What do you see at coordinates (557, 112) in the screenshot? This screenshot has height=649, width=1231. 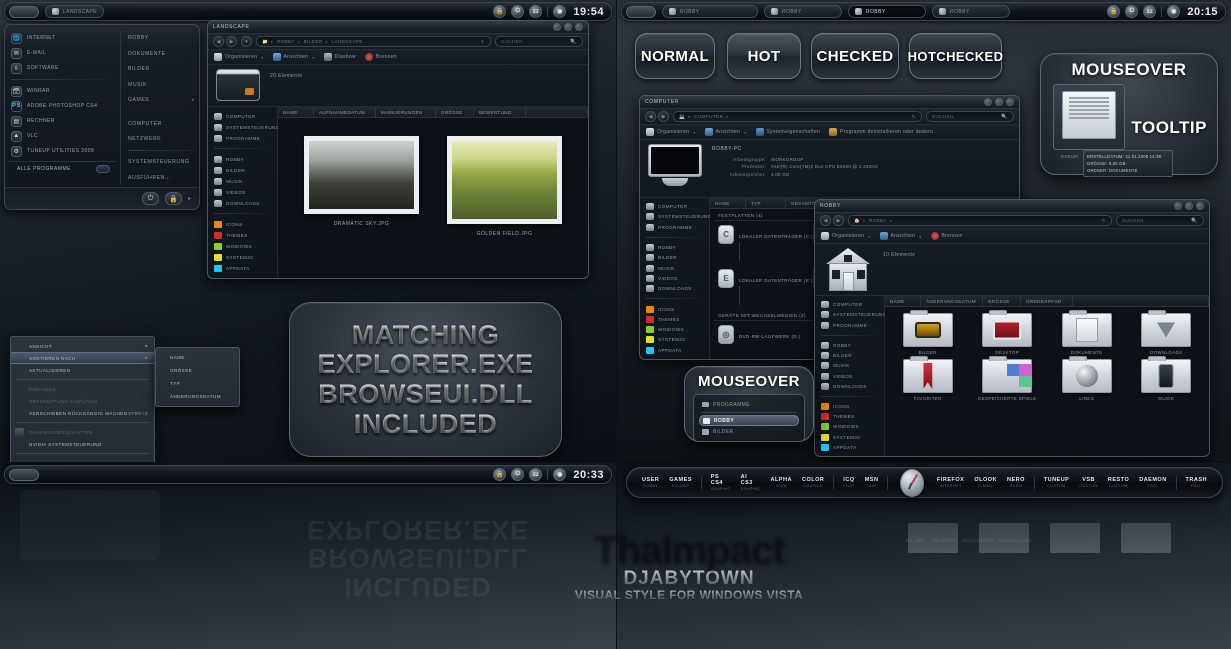 I see `column-header-blank` at bounding box center [557, 112].